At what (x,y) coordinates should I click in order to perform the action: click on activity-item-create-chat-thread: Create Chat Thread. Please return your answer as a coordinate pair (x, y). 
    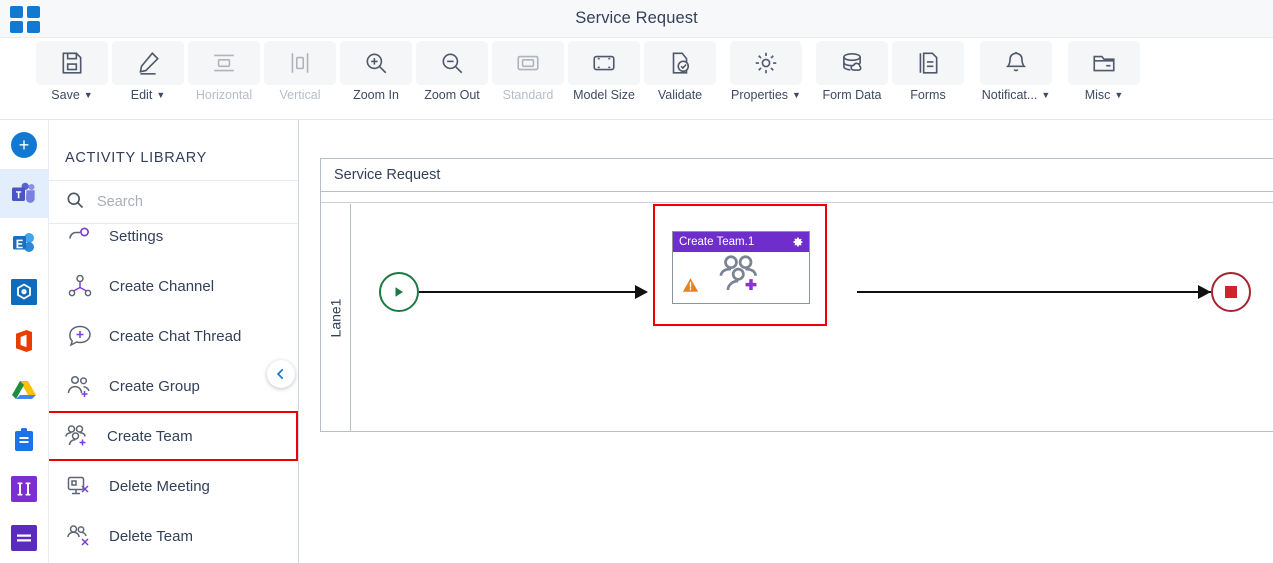
    Looking at the image, I should click on (173, 336).